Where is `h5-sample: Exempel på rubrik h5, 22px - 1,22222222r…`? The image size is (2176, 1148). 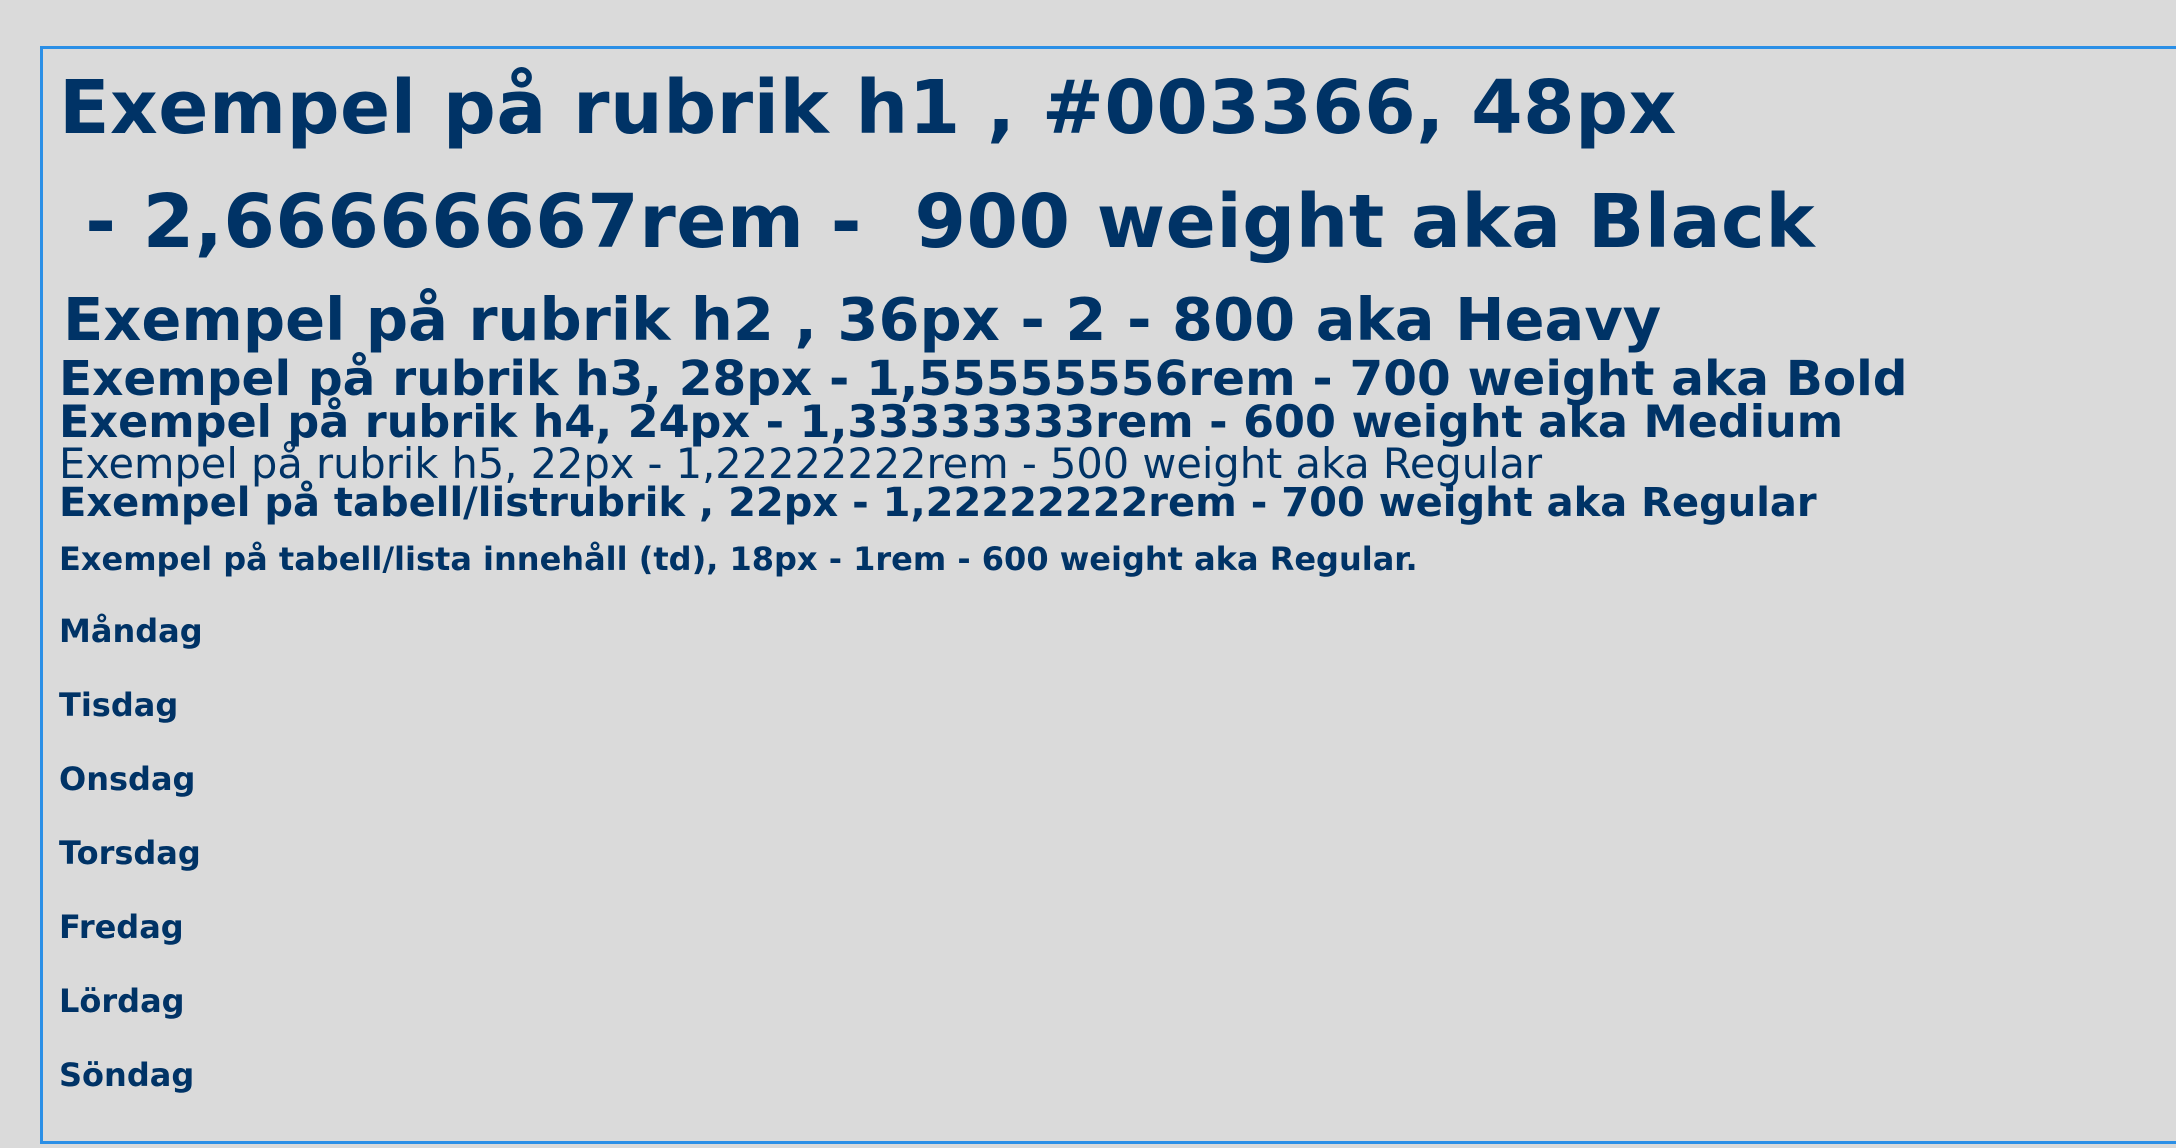 h5-sample: Exempel på rubrik h5, 22px - 1,22222222r… is located at coordinates (801, 463).